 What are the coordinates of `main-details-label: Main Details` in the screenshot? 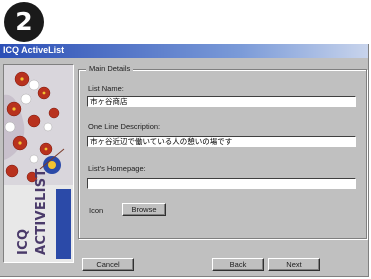 It's located at (110, 68).